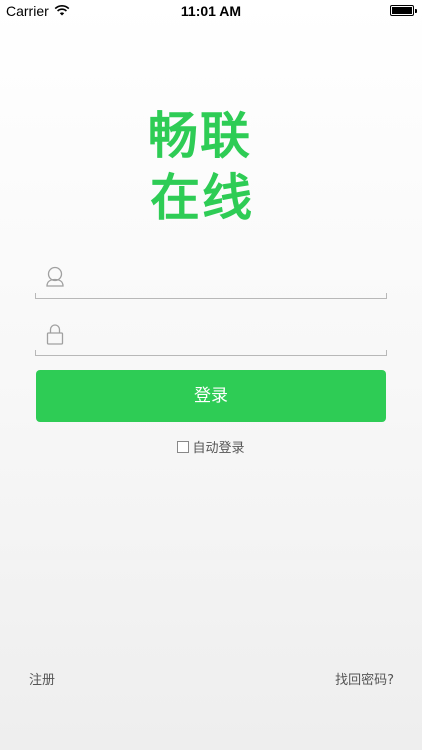  I want to click on status-time: 11:01 AM, so click(211, 11).